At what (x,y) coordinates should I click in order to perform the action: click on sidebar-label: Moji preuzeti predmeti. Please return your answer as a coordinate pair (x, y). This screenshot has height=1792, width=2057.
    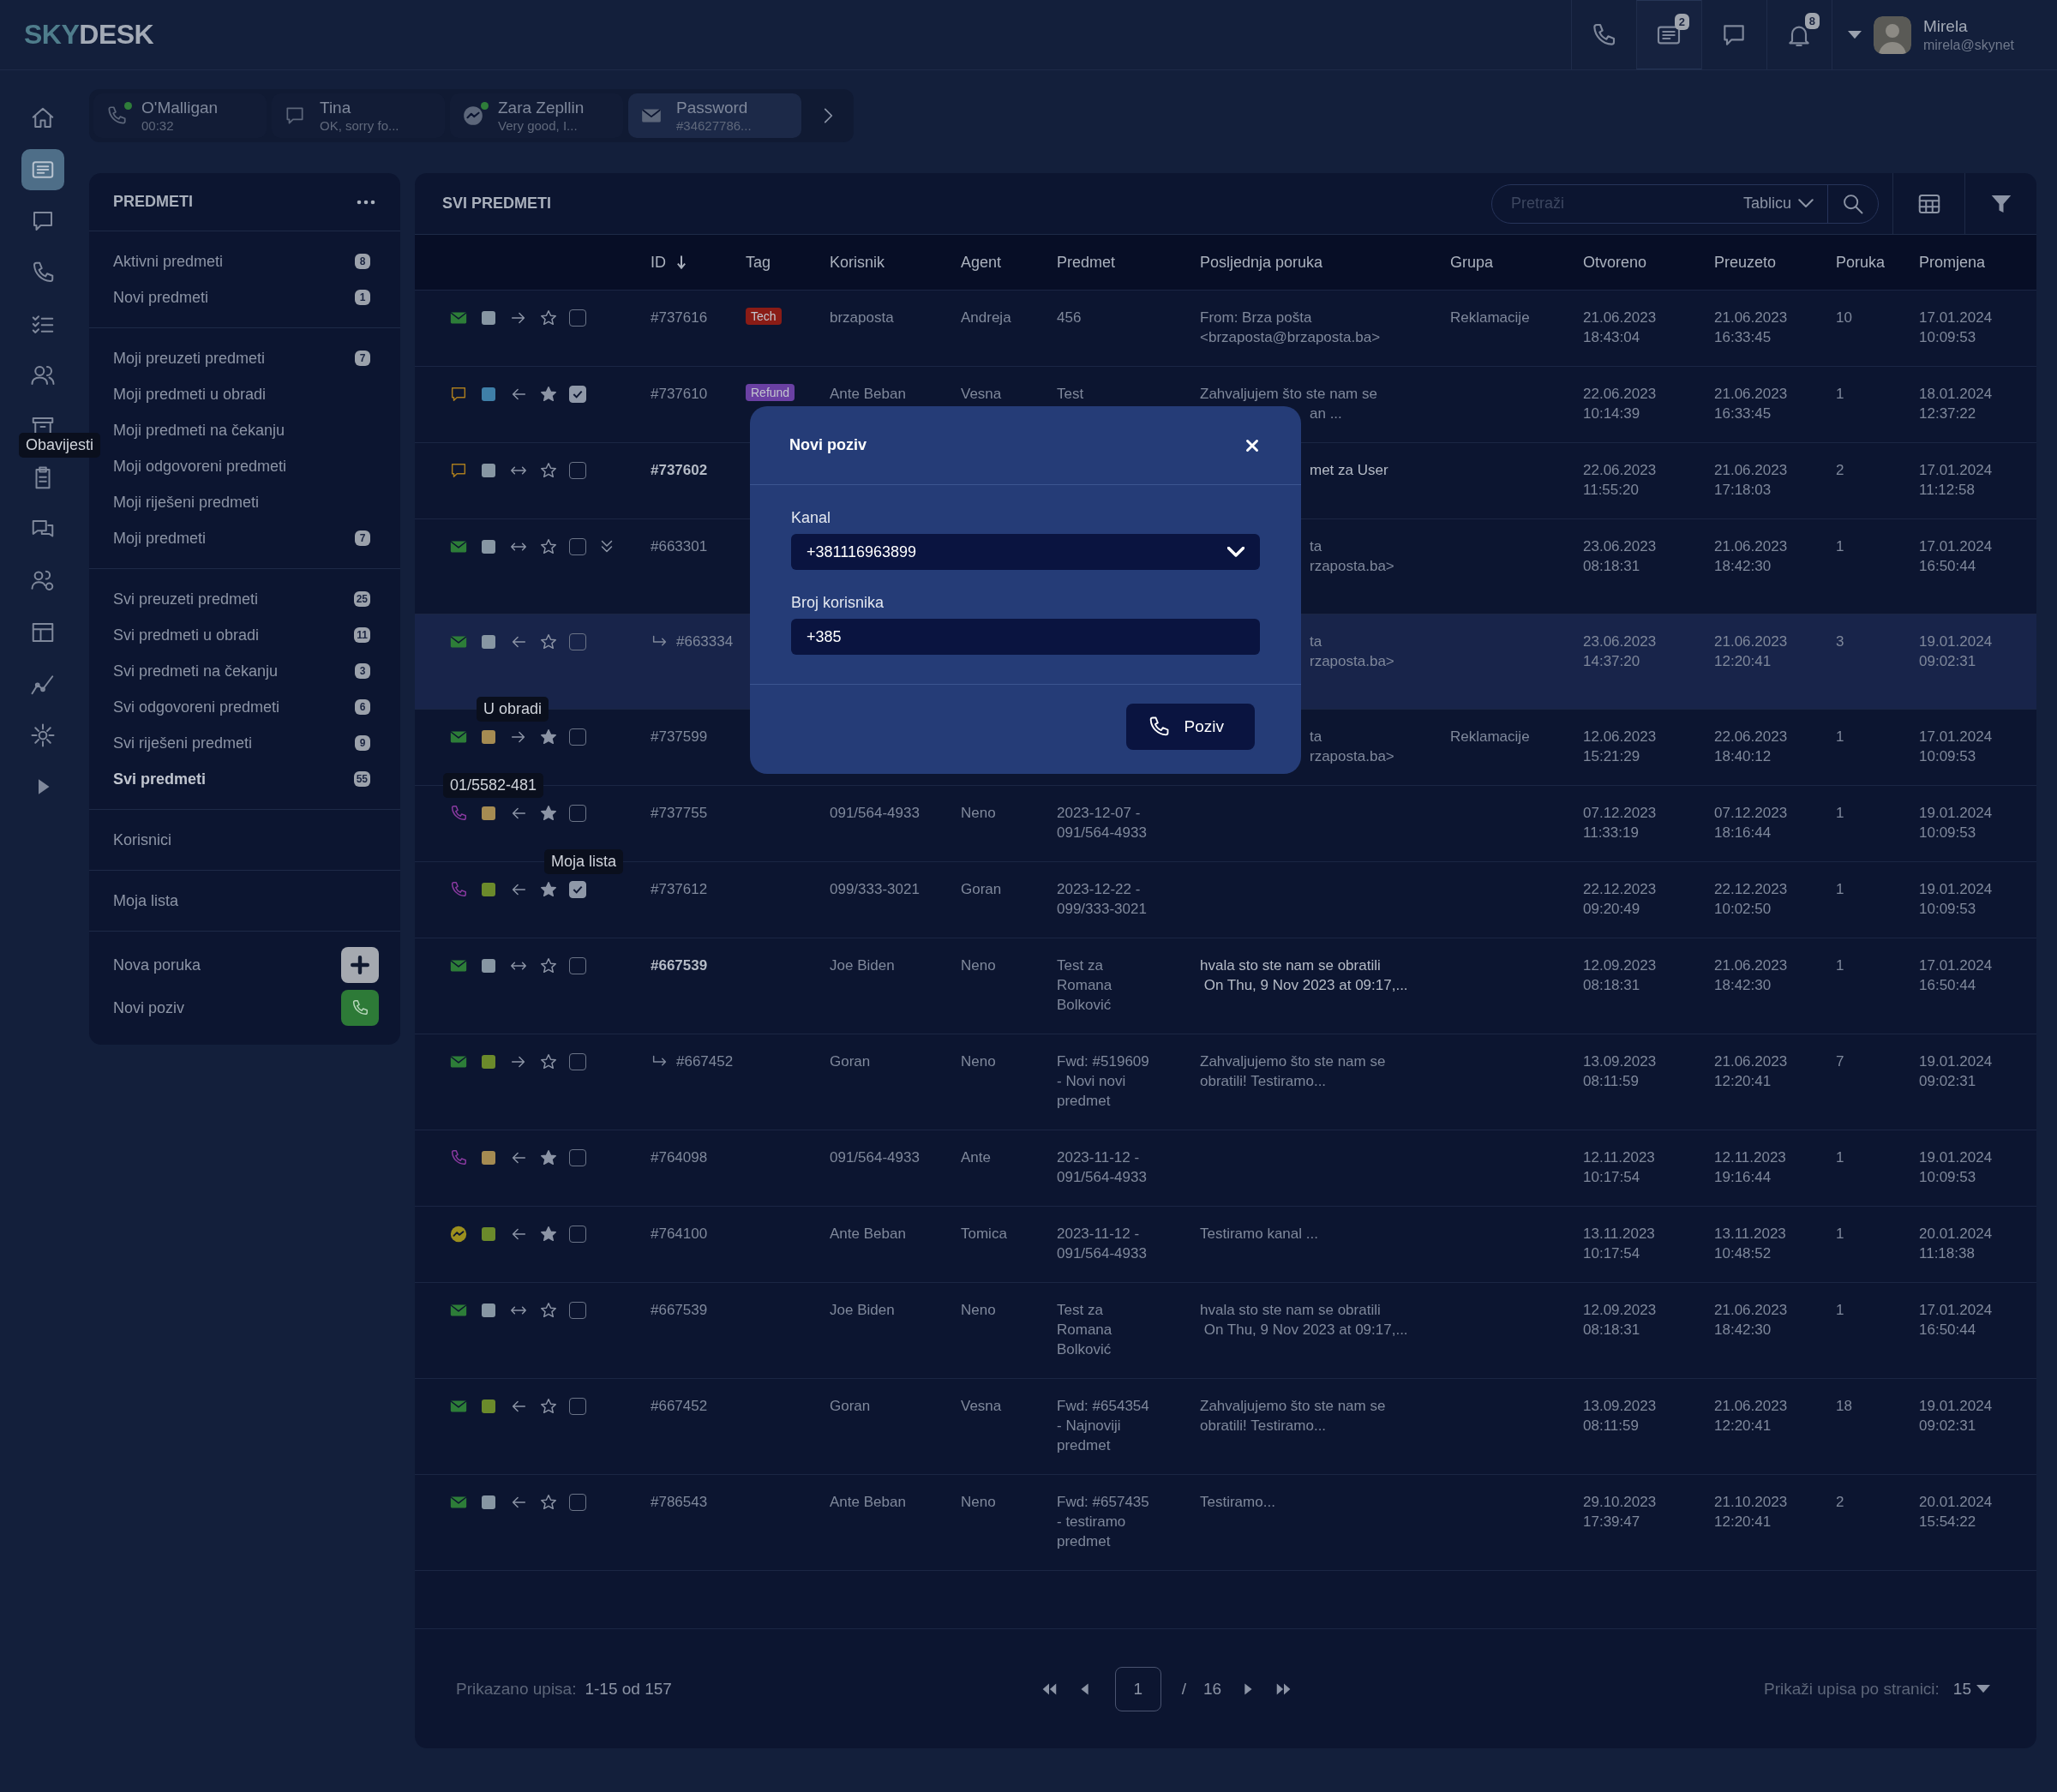
    Looking at the image, I should click on (189, 359).